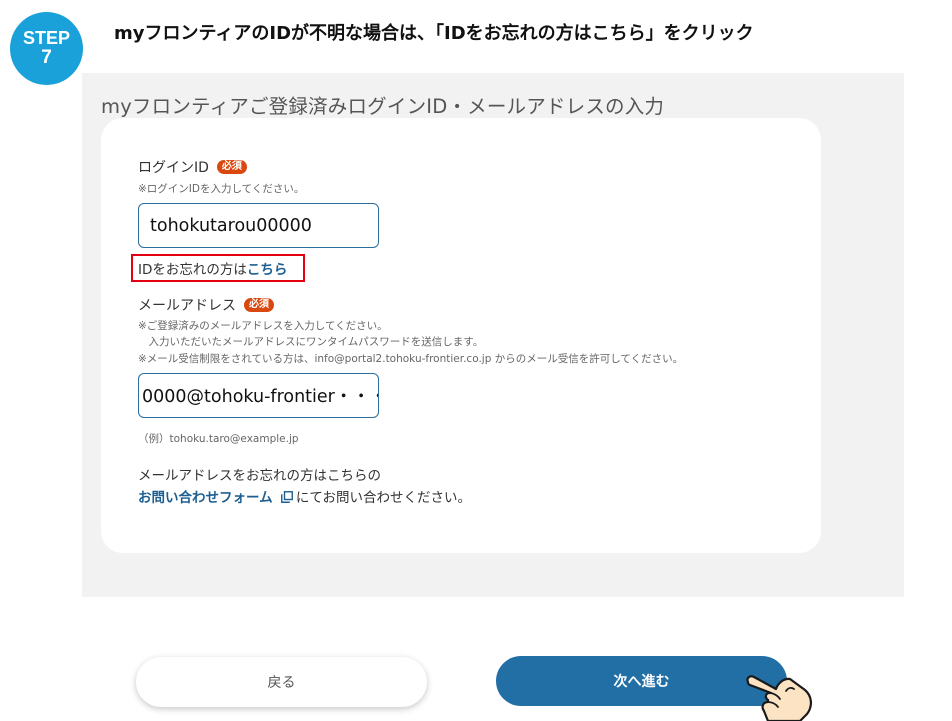 Image resolution: width=952 pixels, height=721 pixels. I want to click on forgot-id-text: IDをお忘れの方は, so click(192, 270).